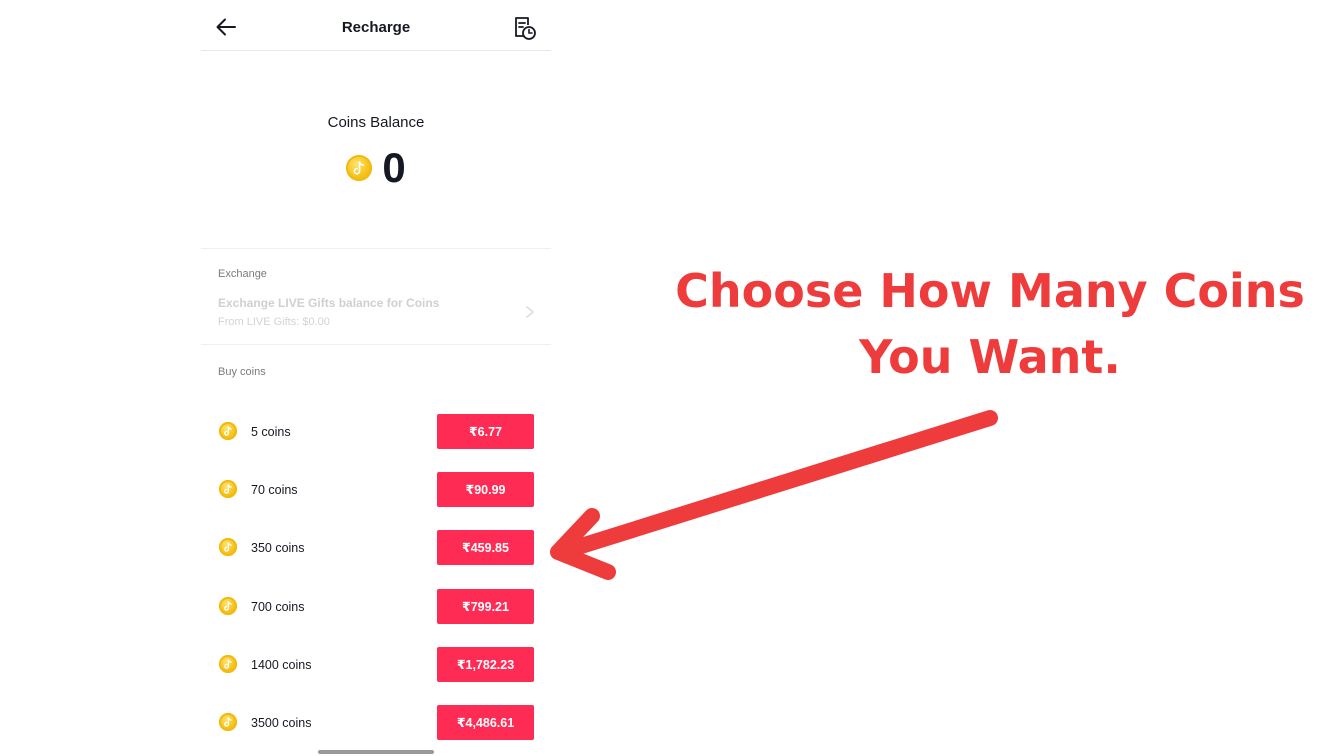 This screenshot has height=756, width=1344. What do you see at coordinates (278, 548) in the screenshot?
I see `coin-package-amount: 350 coins` at bounding box center [278, 548].